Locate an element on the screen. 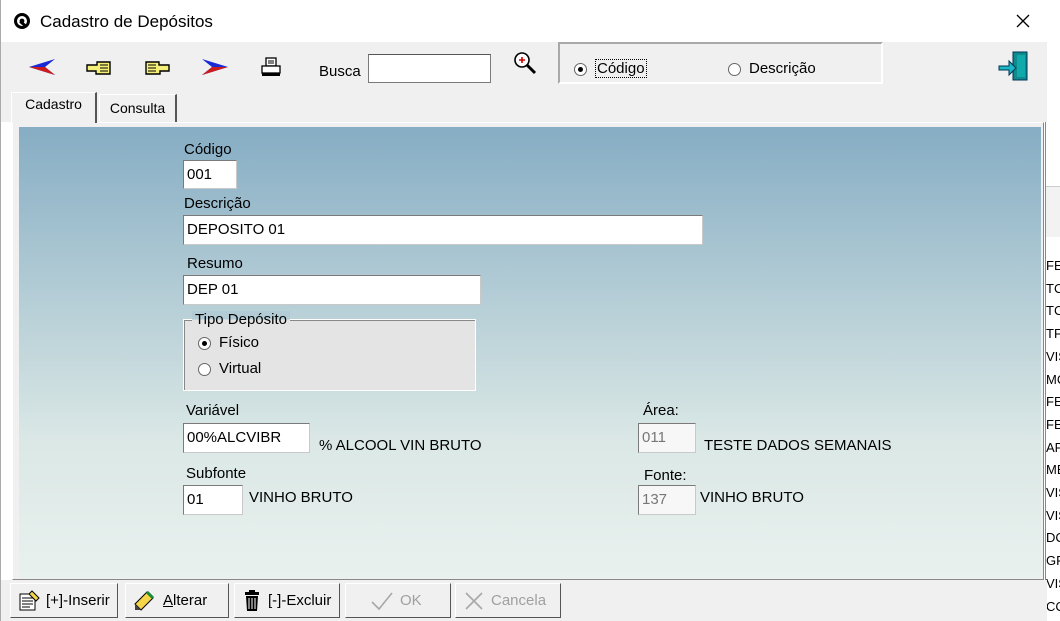  inserir-label: [+]-Inserir is located at coordinates (78, 600).